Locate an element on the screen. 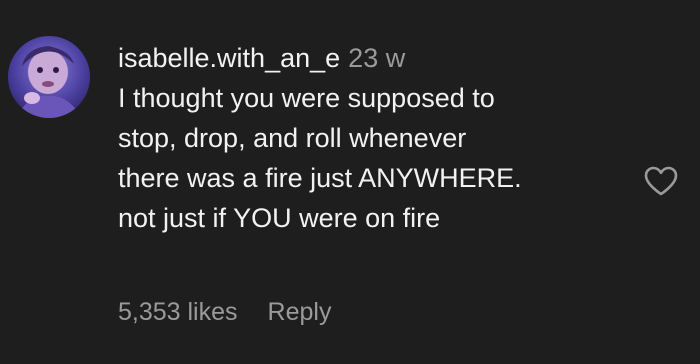  comment-line: stop, drop, and roll whenever is located at coordinates (292, 138).